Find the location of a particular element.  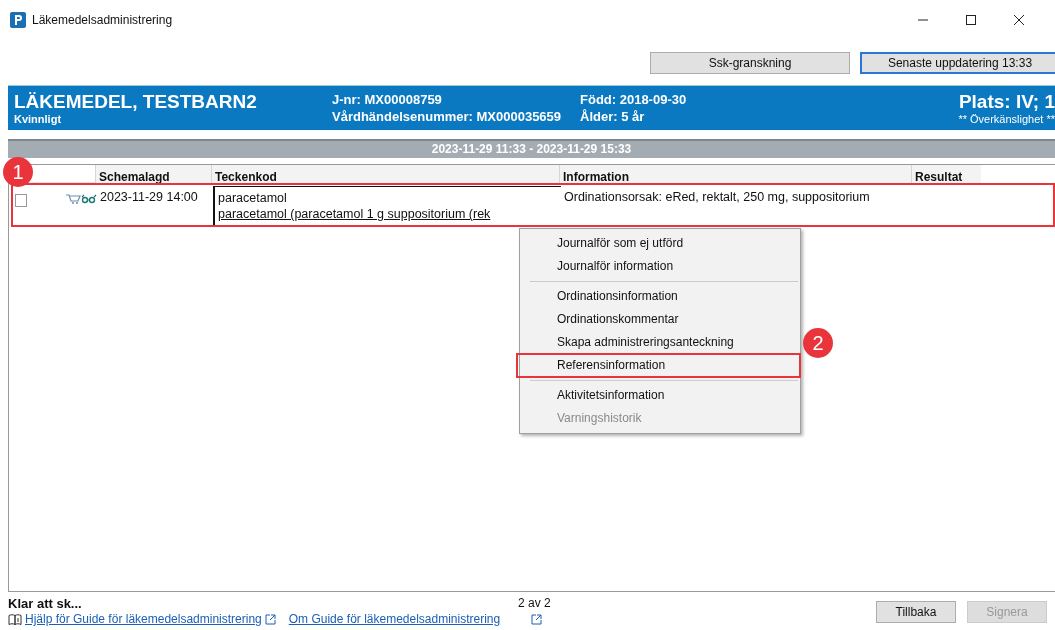

window-title: Läkemedelsadministrering is located at coordinates (102, 20).